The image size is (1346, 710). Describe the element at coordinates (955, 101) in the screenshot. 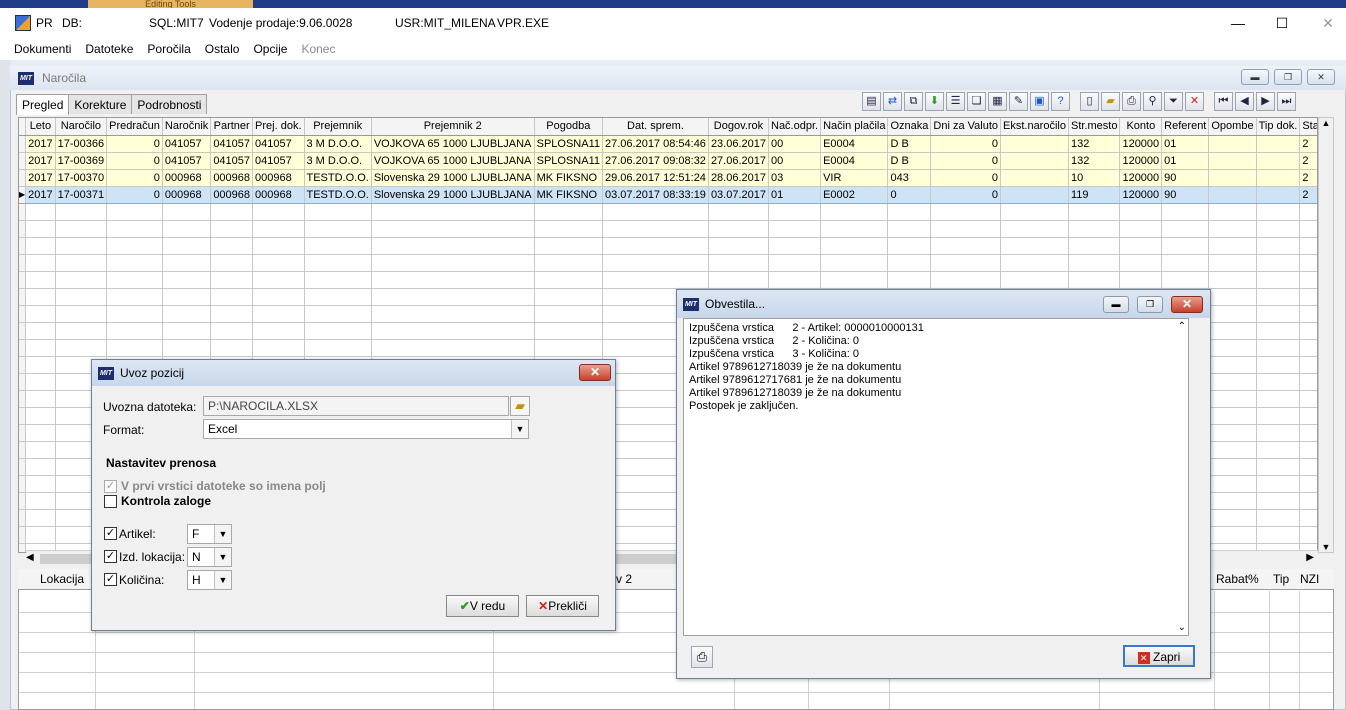

I see `list-icon: ☰` at that location.